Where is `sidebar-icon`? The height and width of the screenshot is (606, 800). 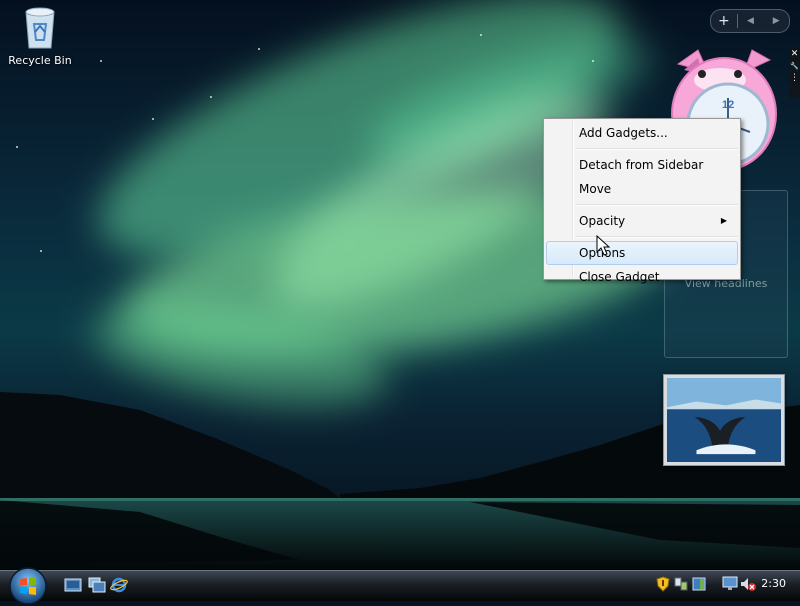
sidebar-icon is located at coordinates (699, 584).